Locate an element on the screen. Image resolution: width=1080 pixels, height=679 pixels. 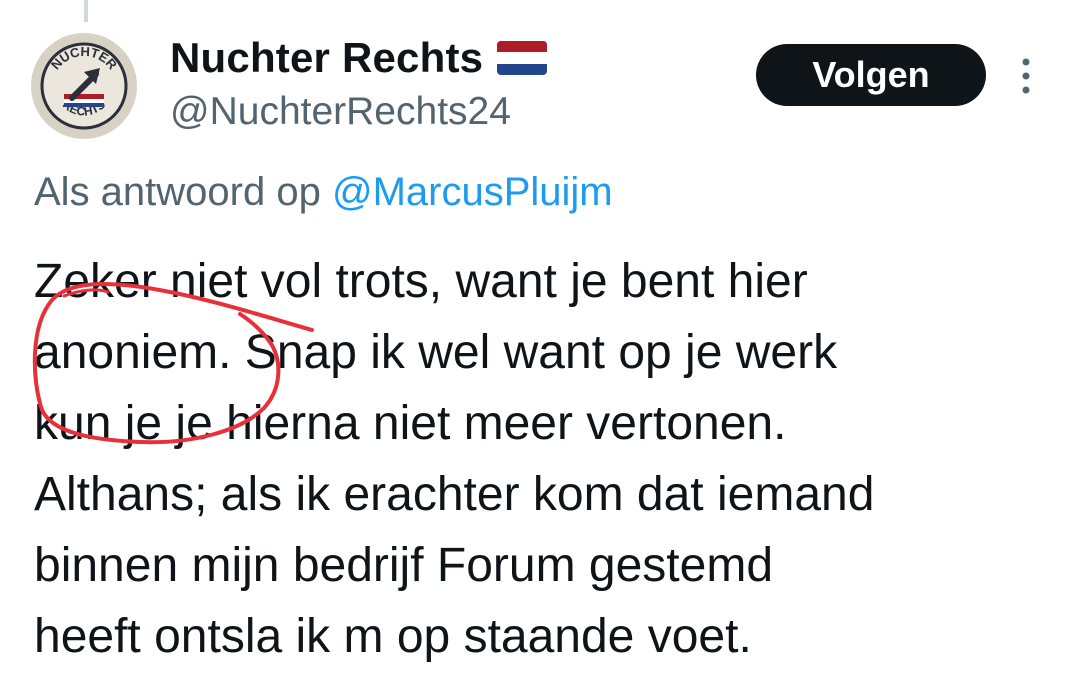
netherlands-flag-icon is located at coordinates (522, 58).